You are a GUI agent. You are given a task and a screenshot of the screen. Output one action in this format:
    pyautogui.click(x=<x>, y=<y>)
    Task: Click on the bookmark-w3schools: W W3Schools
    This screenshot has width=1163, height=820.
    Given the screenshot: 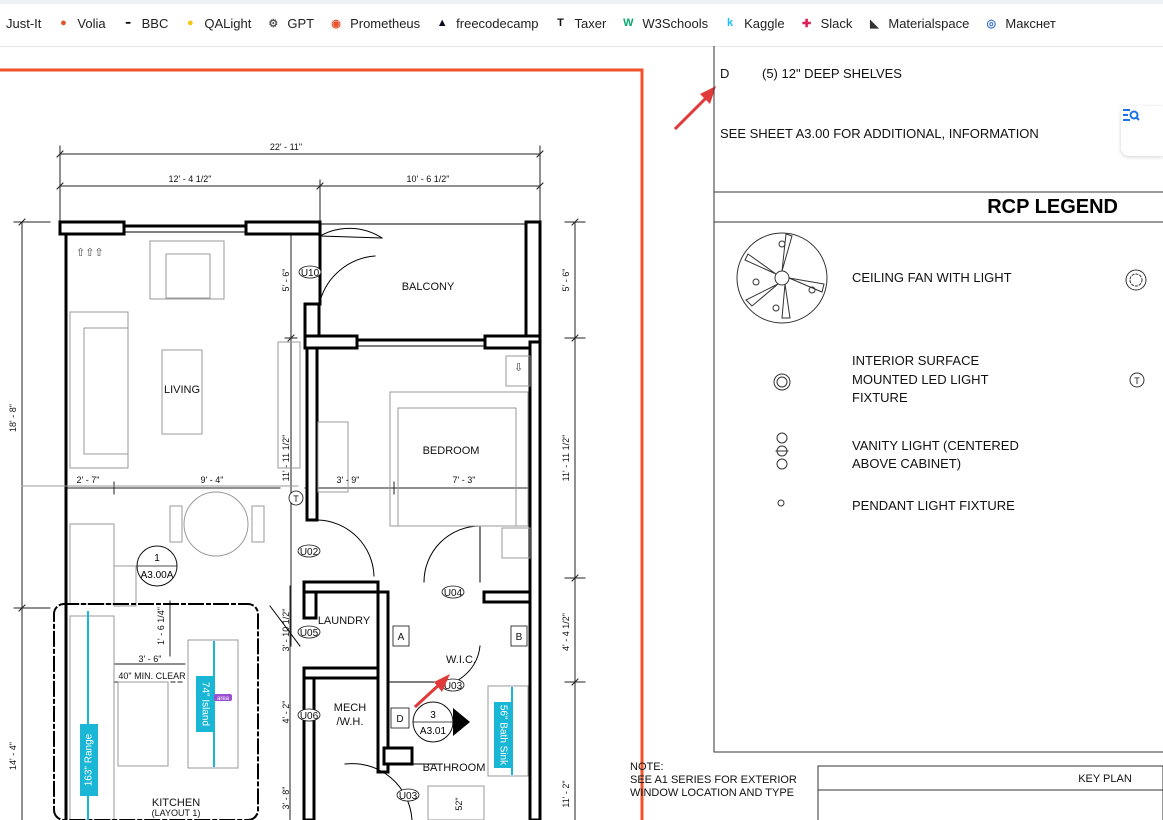 What is the action you would take?
    pyautogui.click(x=664, y=23)
    